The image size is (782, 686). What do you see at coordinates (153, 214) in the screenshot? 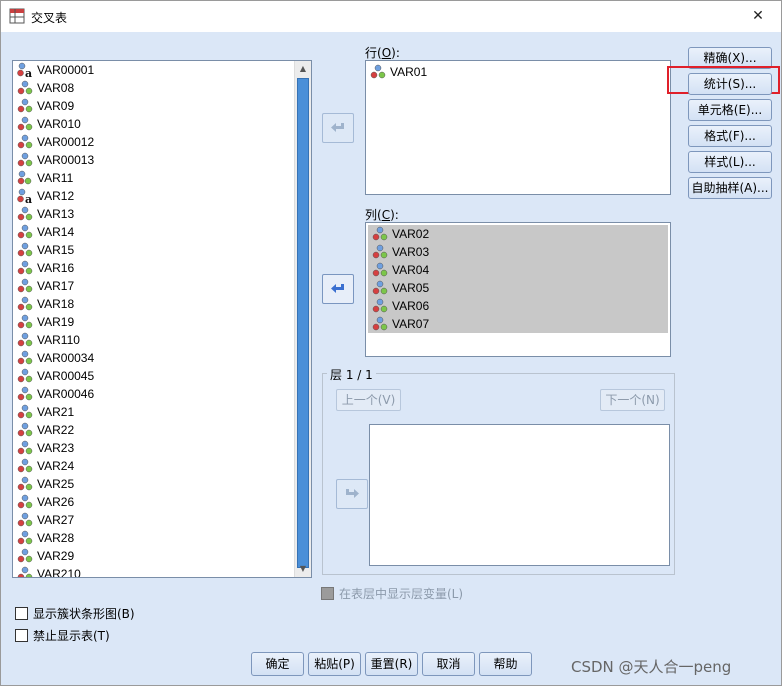
I see `list-item: VAR13` at bounding box center [153, 214].